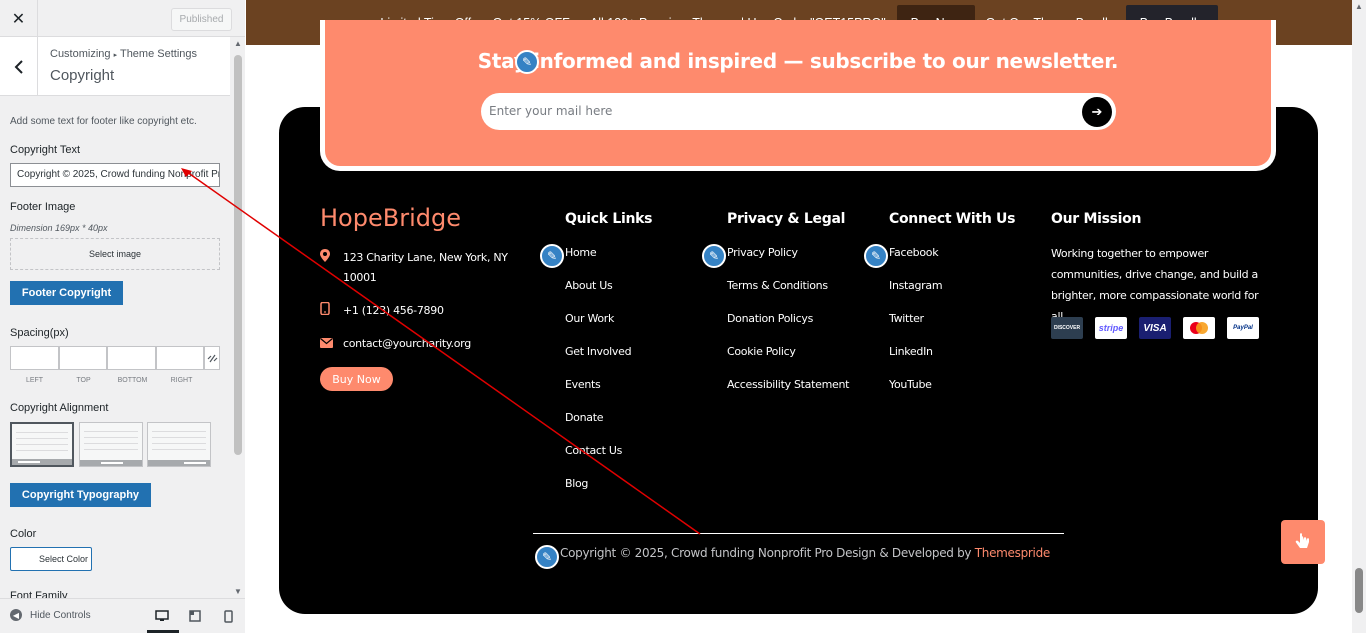  Describe the element at coordinates (195, 616) in the screenshot. I see `tablet-preview-icon` at that location.